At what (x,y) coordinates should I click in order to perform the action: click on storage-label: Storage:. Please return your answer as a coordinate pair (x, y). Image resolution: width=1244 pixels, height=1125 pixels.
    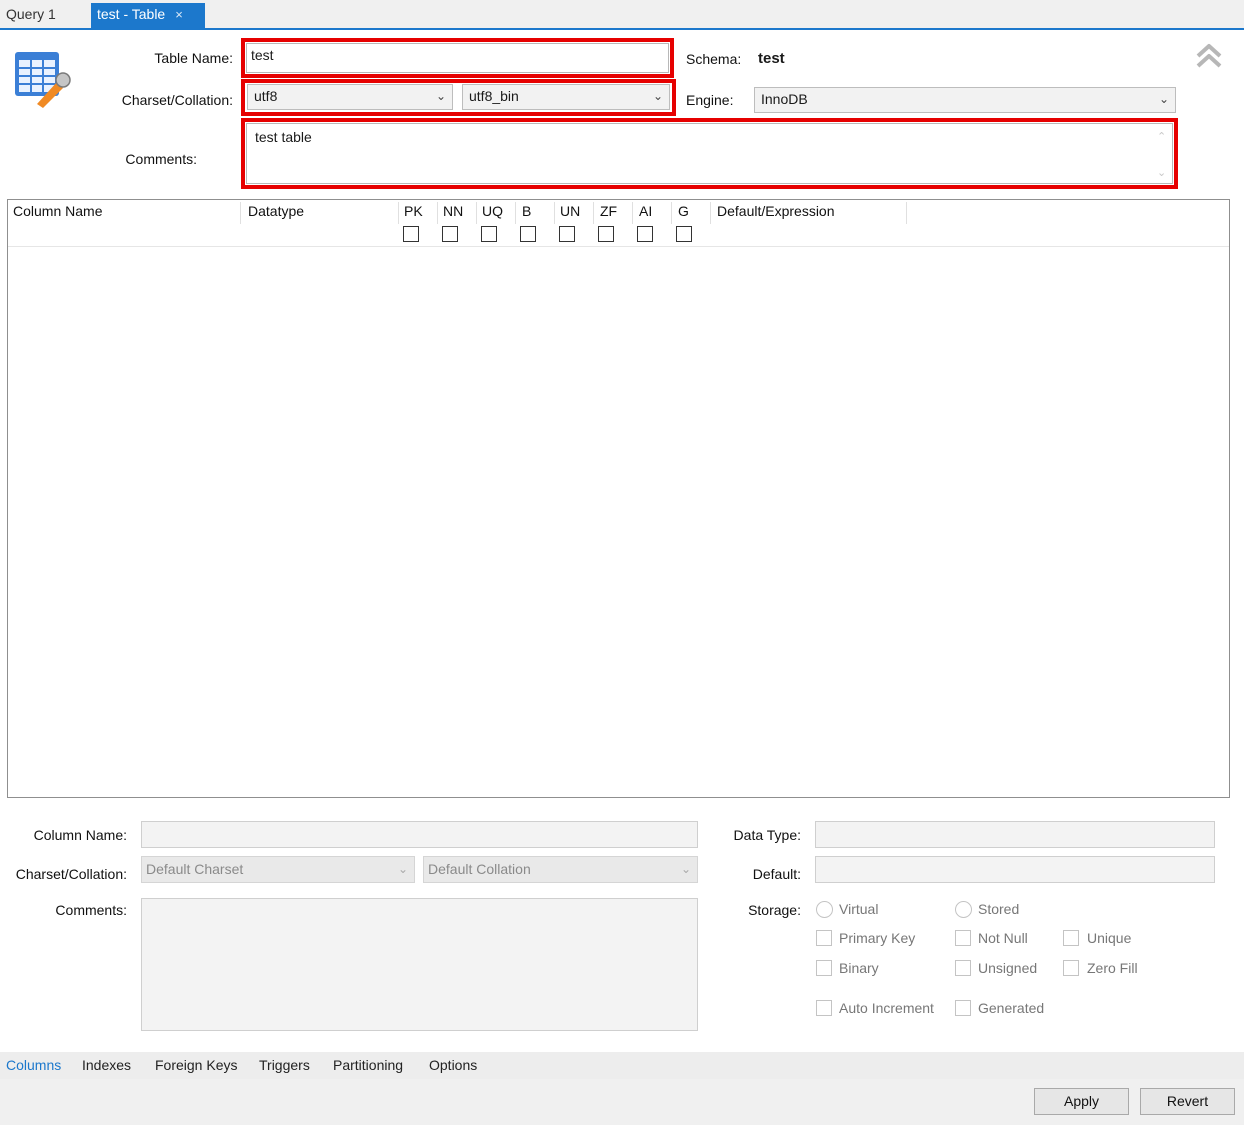
    Looking at the image, I should click on (774, 910).